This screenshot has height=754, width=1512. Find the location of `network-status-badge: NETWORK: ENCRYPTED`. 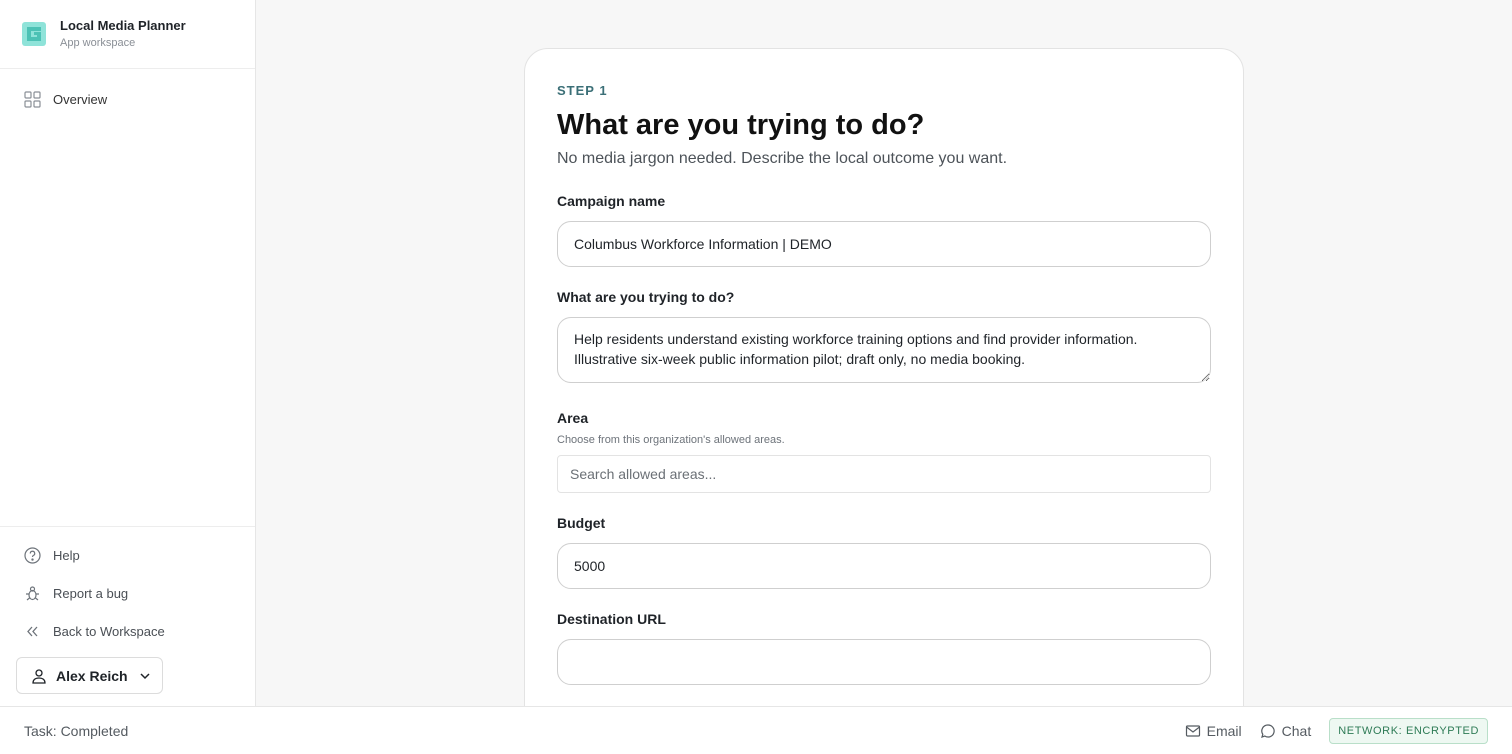

network-status-badge: NETWORK: ENCRYPTED is located at coordinates (1408, 730).